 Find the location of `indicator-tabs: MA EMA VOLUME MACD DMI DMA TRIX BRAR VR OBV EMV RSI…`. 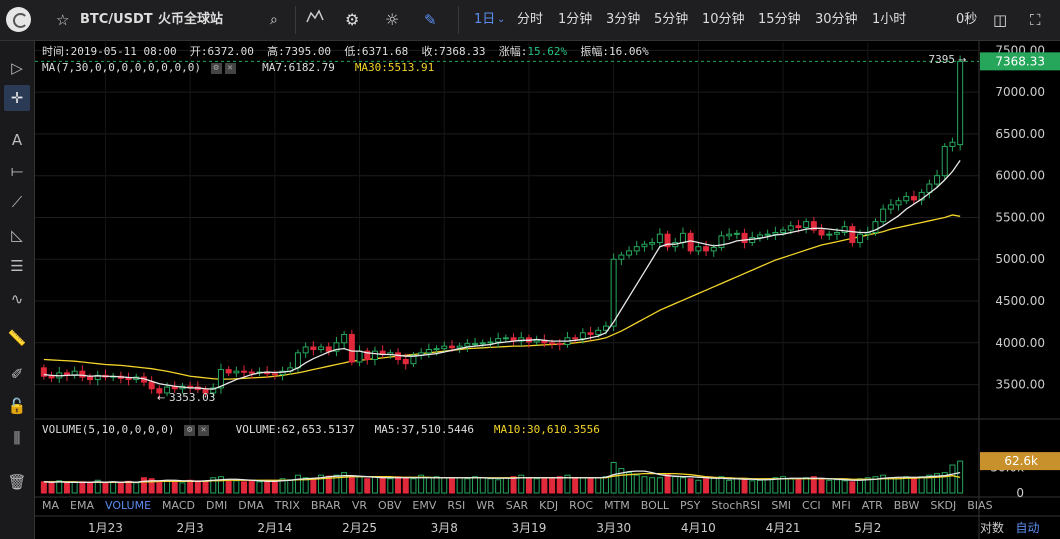

indicator-tabs: MA EMA VOLUME MACD DMI DMA TRIX BRAR VR OBV EMV RSI… is located at coordinates (523, 507).